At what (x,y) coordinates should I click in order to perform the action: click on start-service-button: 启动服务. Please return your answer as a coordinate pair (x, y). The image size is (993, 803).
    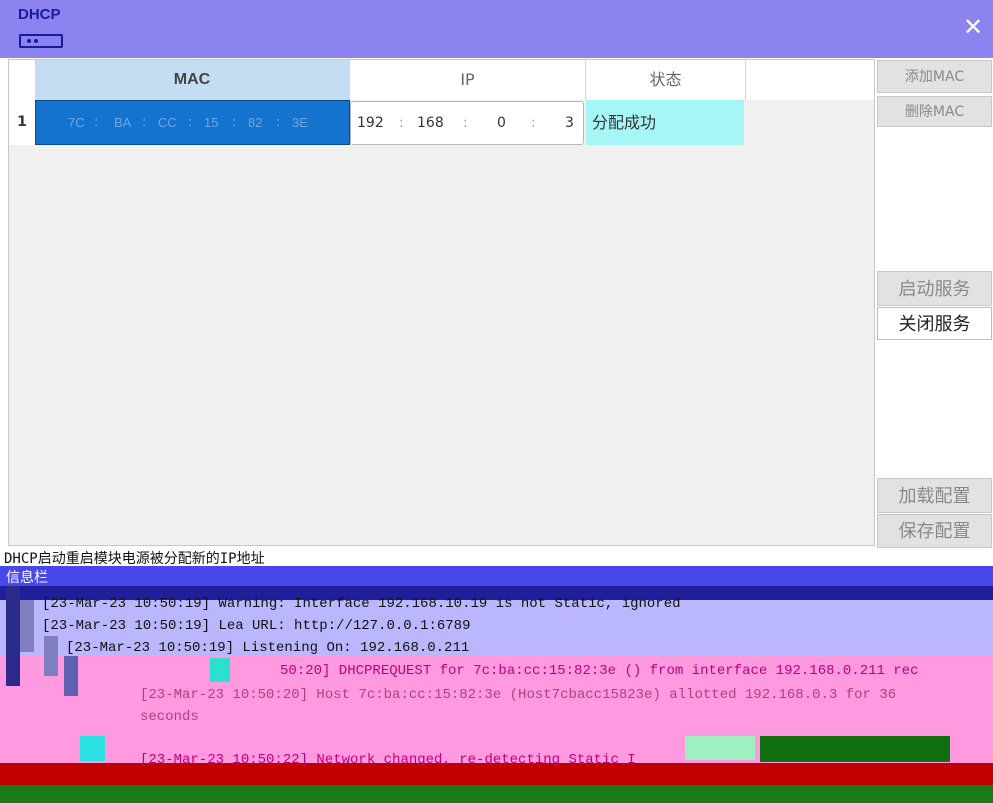
    Looking at the image, I should click on (934, 288).